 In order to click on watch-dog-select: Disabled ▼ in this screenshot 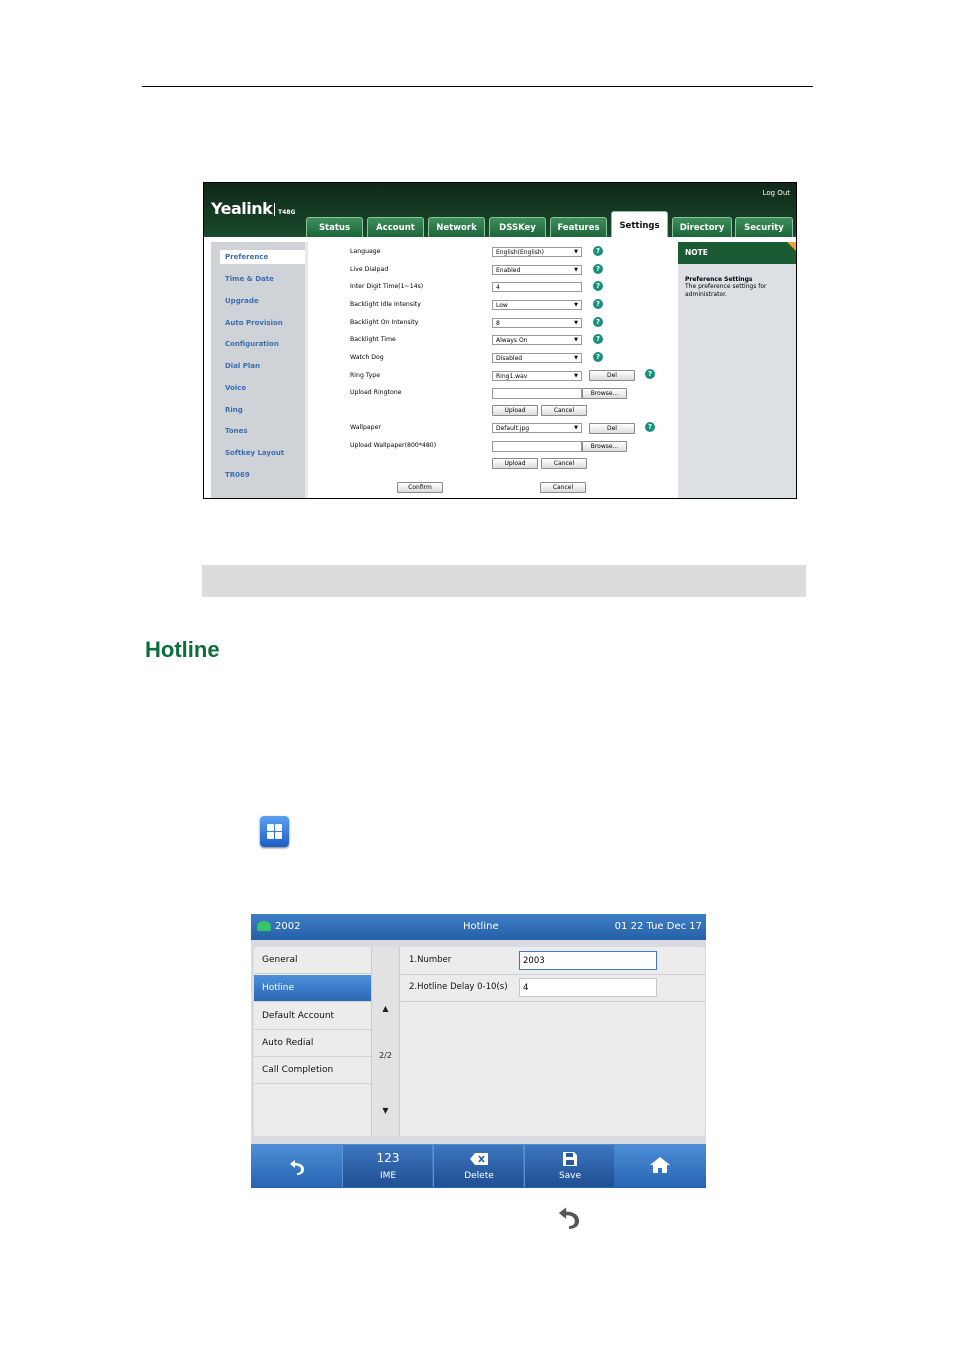, I will do `click(537, 358)`.